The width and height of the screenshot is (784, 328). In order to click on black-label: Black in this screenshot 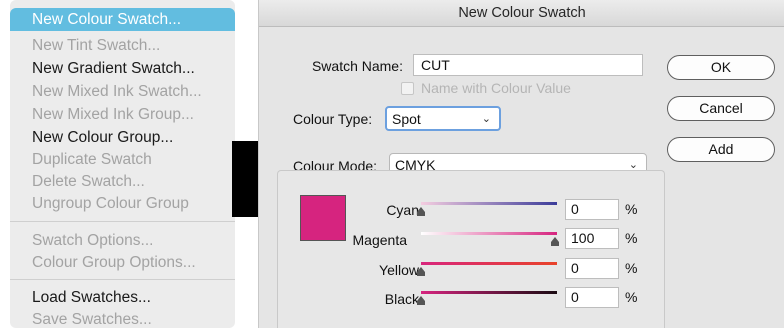, I will do `click(401, 299)`.